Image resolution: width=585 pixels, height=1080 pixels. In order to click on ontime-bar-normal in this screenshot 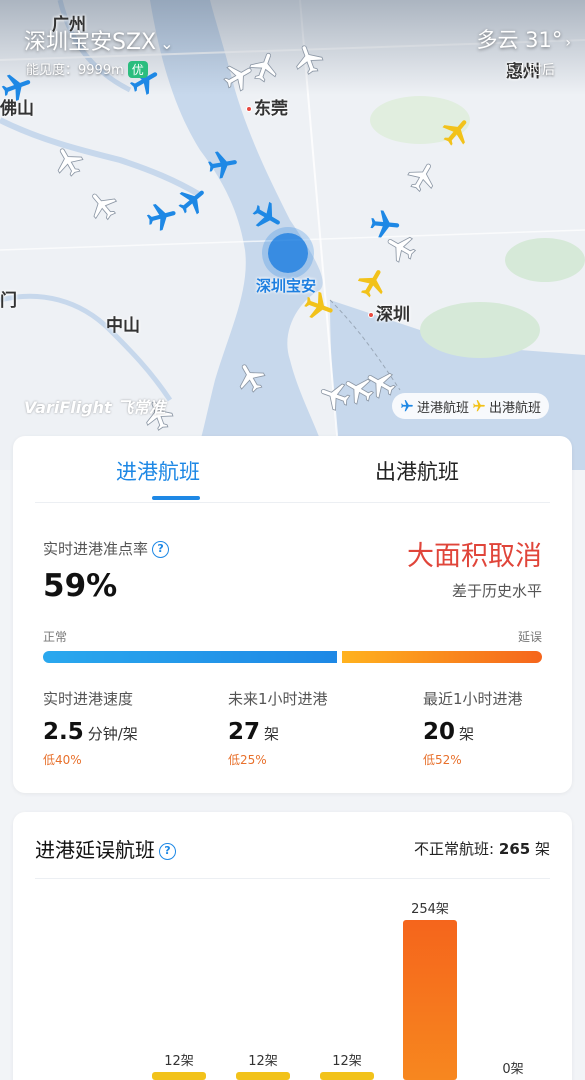, I will do `click(190, 657)`.